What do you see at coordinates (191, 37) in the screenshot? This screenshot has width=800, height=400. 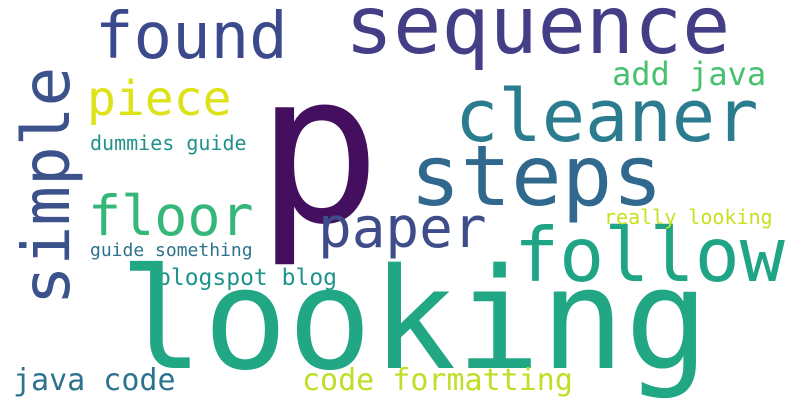 I see `word-found: found` at bounding box center [191, 37].